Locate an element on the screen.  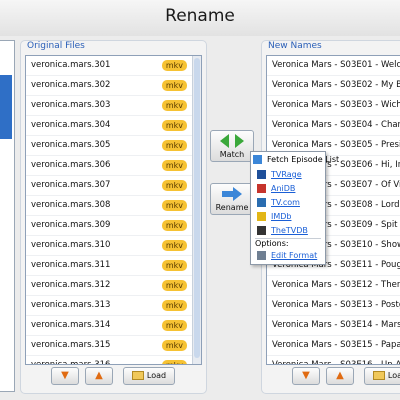
menu-item-imdb: IMDb is located at coordinates (274, 217).